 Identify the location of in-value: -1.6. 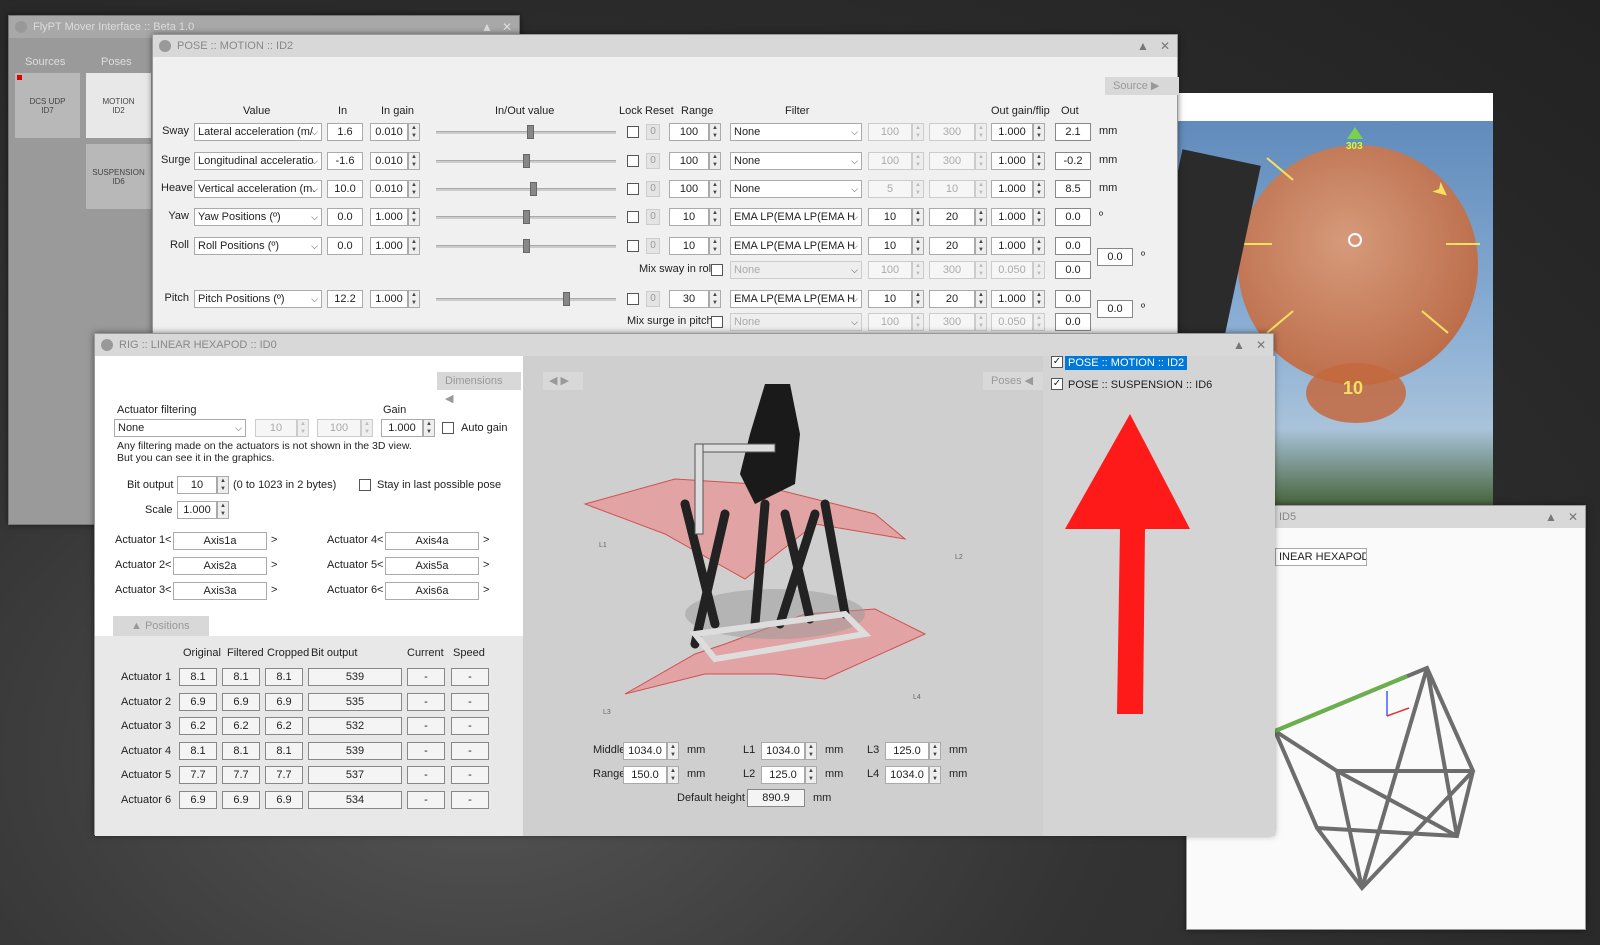
(345, 161).